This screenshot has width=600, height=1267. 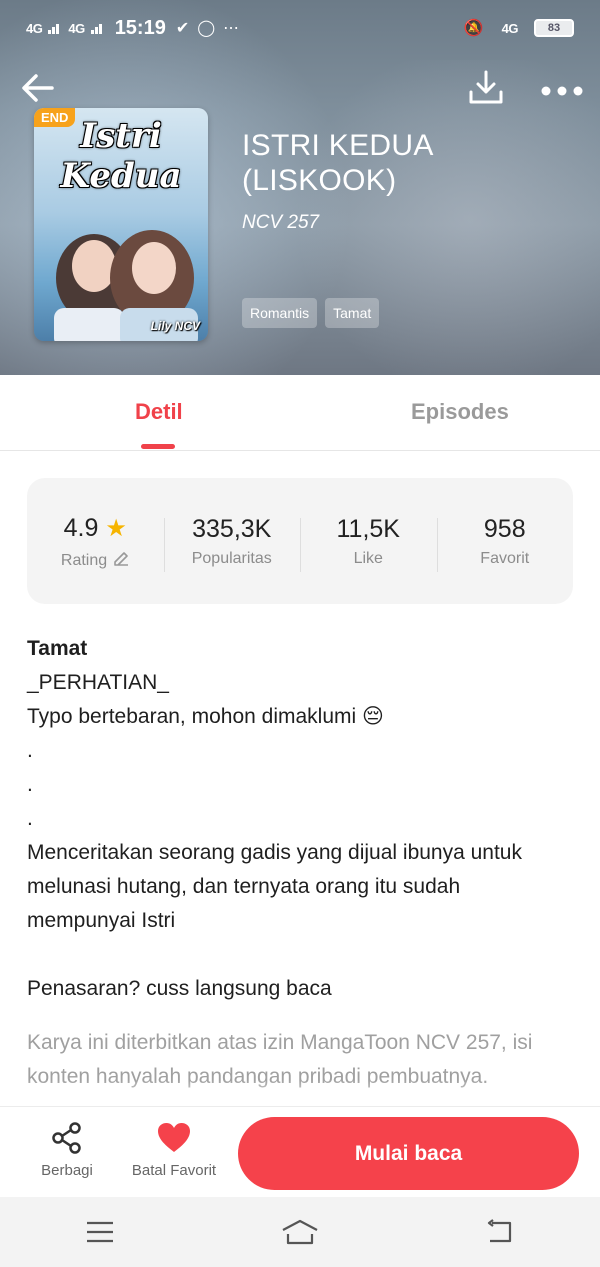 I want to click on check-icon: ✔, so click(x=182, y=28).